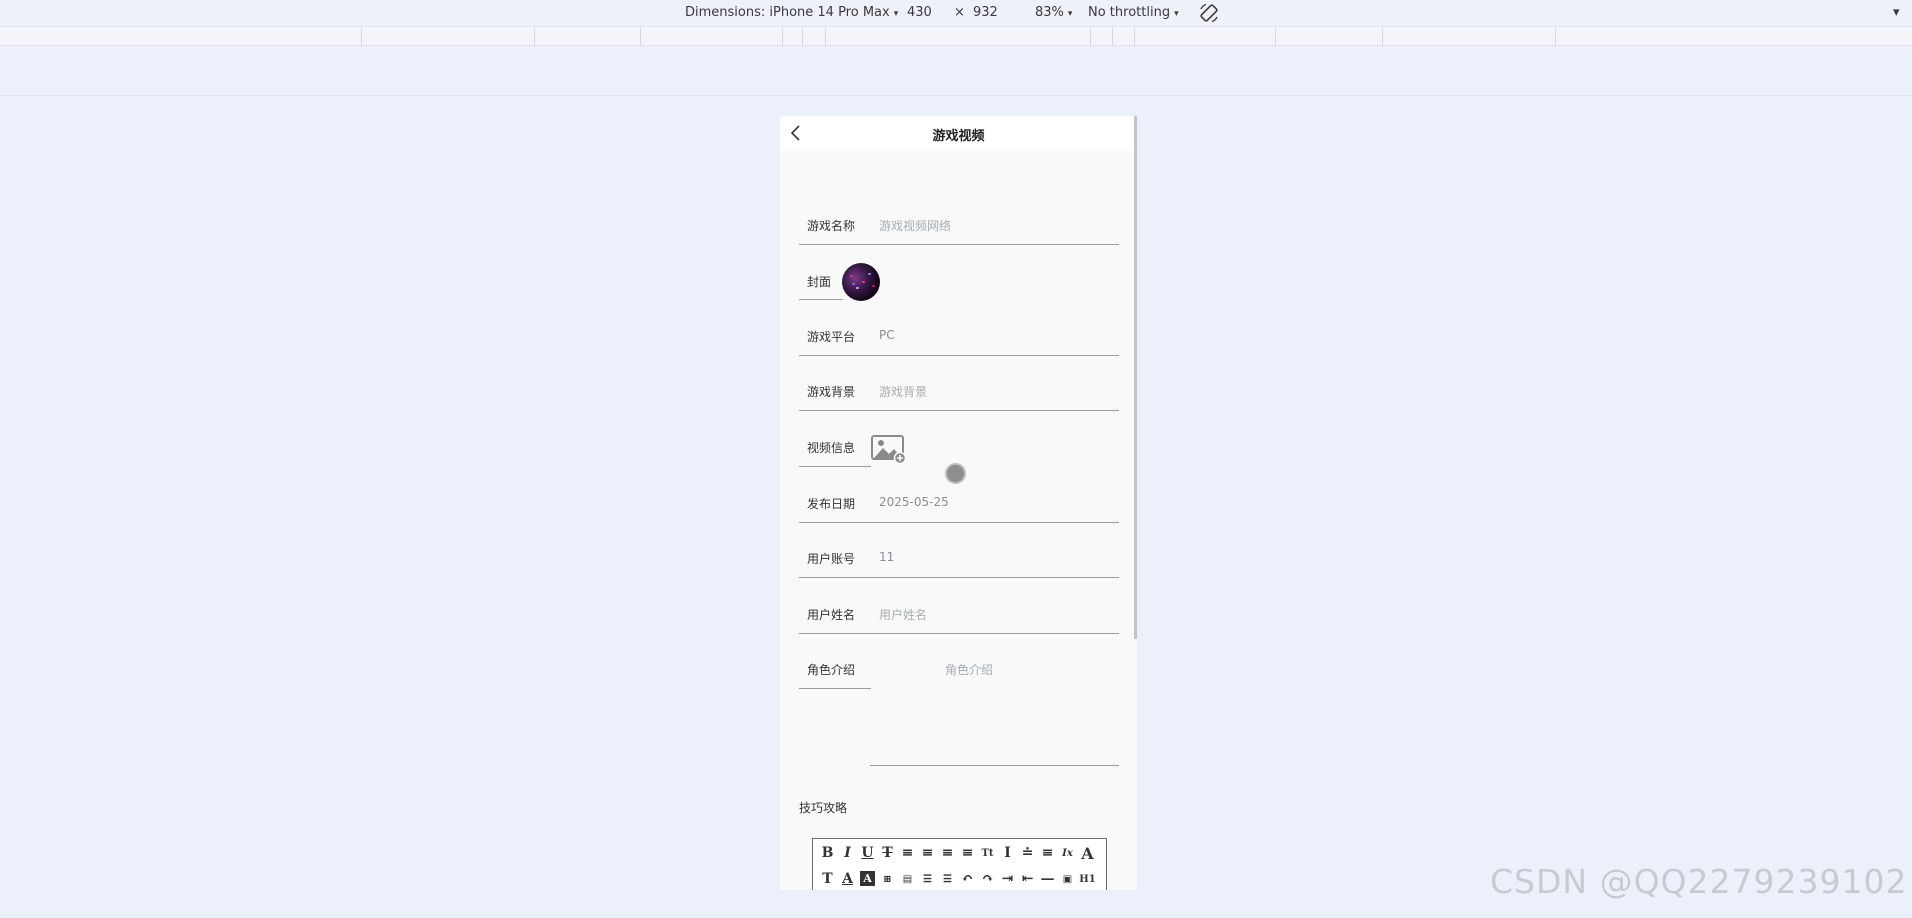 This screenshot has height=918, width=1912. Describe the element at coordinates (959, 633) in the screenshot. I see `user-name-underline` at that location.